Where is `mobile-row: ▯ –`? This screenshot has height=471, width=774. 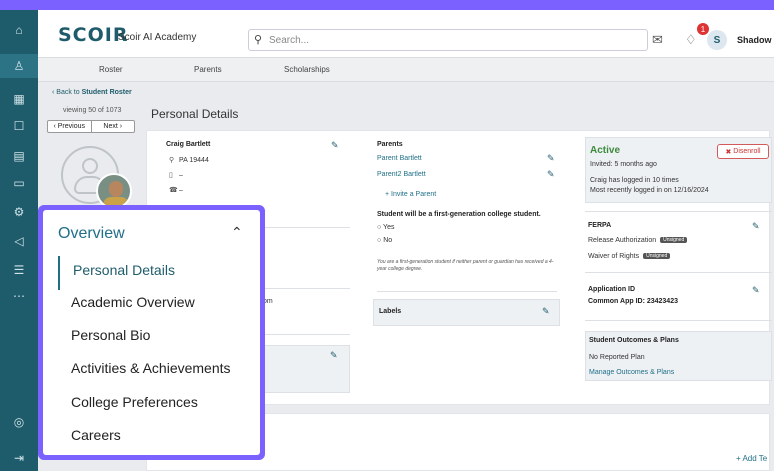
mobile-row: ▯ – is located at coordinates (176, 175).